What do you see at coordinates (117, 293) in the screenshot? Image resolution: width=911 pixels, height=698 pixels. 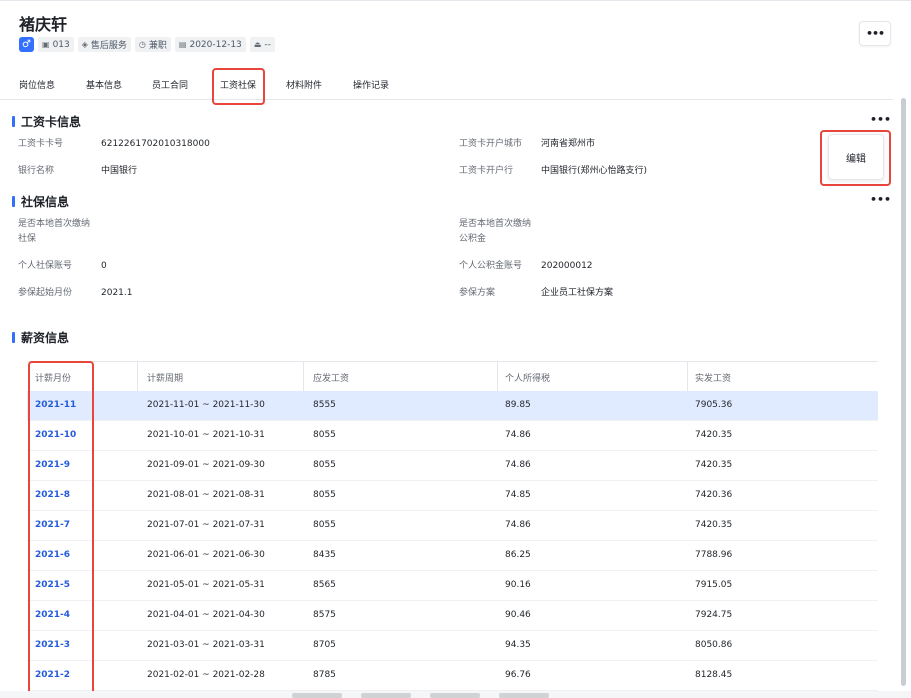 I see `start-month-value: 2021.1` at bounding box center [117, 293].